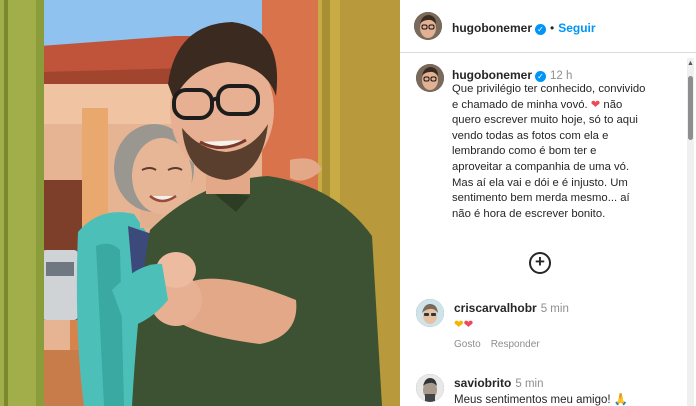 The width and height of the screenshot is (696, 406). I want to click on comment-text-content: Meus sentimentos meu amigo!, so click(532, 400).